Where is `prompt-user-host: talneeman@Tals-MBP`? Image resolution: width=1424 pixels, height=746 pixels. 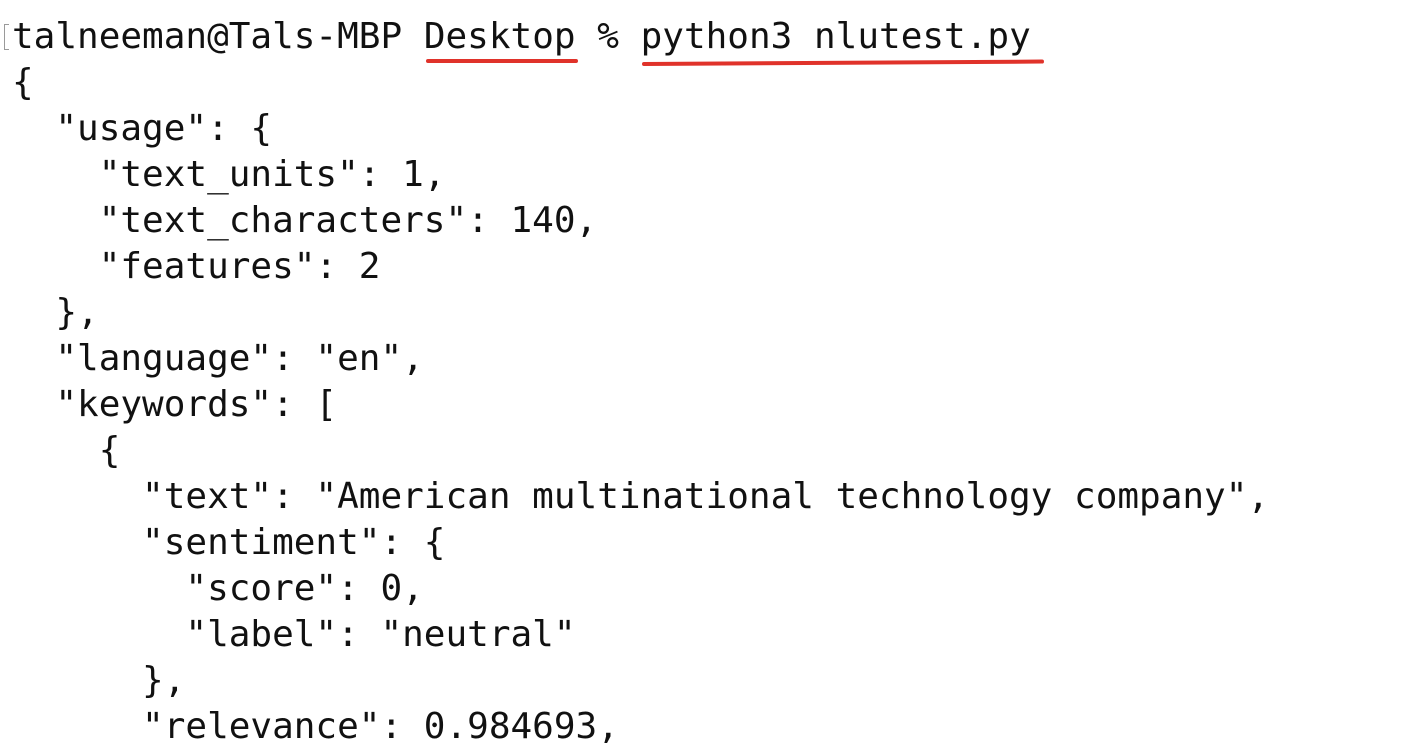
prompt-user-host: talneeman@Tals-MBP is located at coordinates (207, 36).